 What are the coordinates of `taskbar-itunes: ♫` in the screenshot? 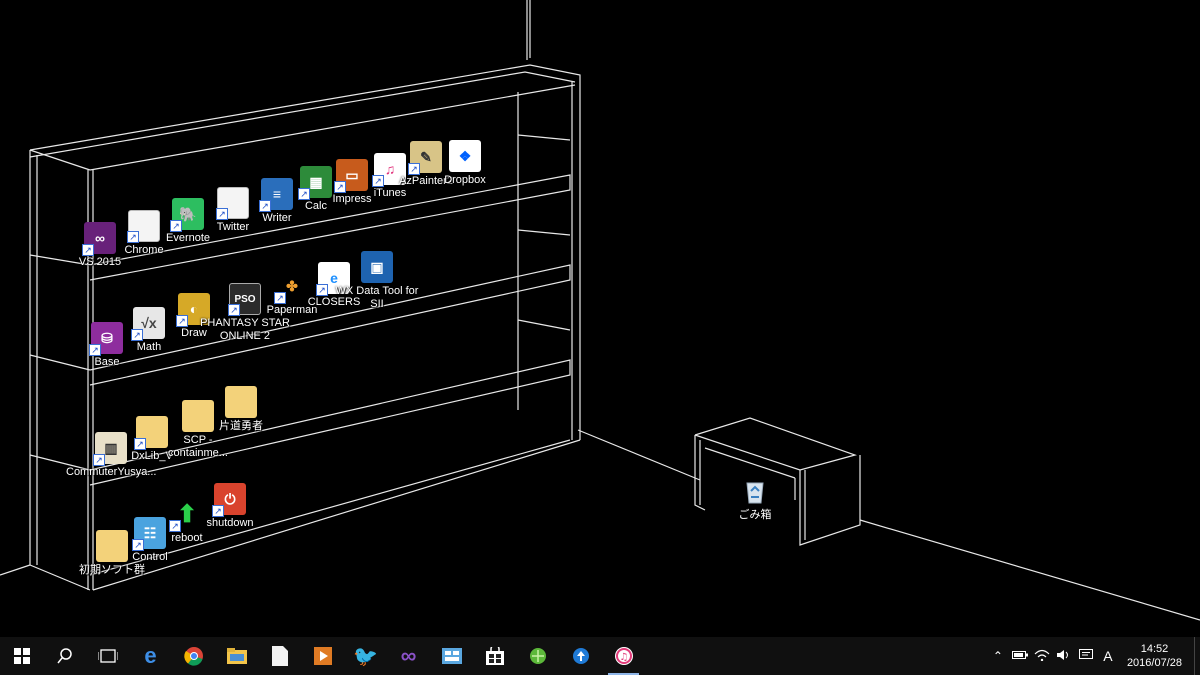 It's located at (623, 656).